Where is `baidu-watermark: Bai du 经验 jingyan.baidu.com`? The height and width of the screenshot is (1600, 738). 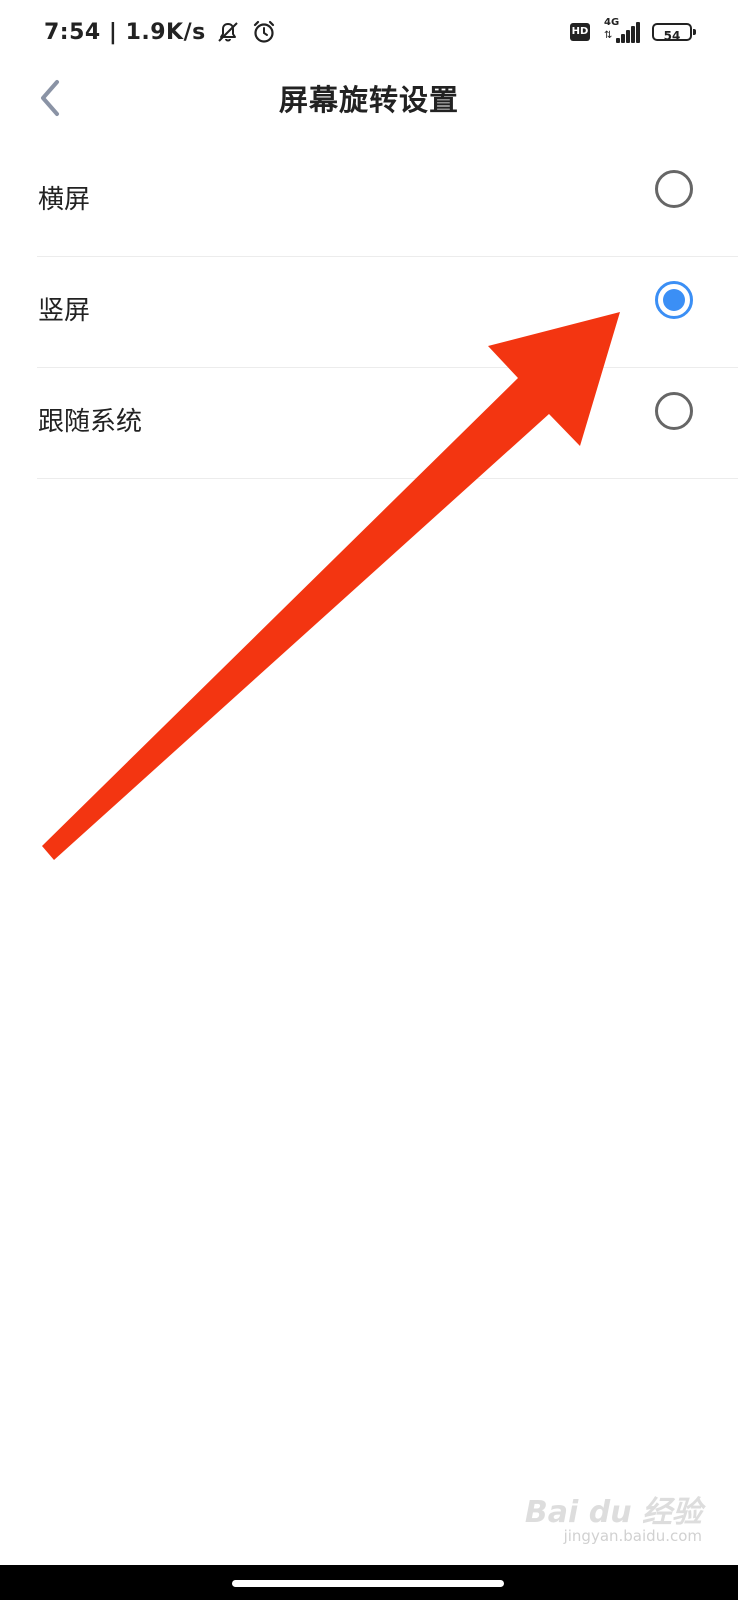 baidu-watermark: Bai du 经验 jingyan.baidu.com is located at coordinates (613, 1516).